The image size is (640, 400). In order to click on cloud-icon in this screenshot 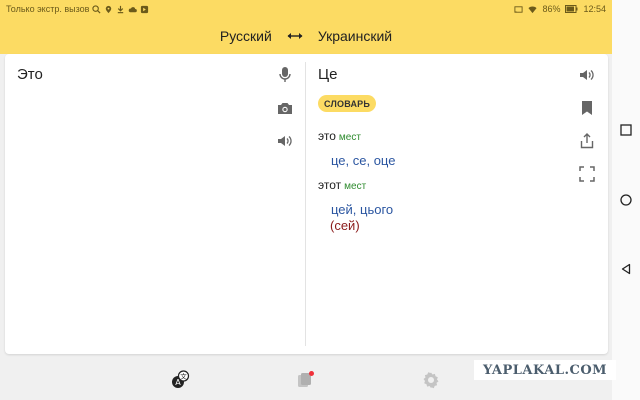, I will do `click(133, 9)`.